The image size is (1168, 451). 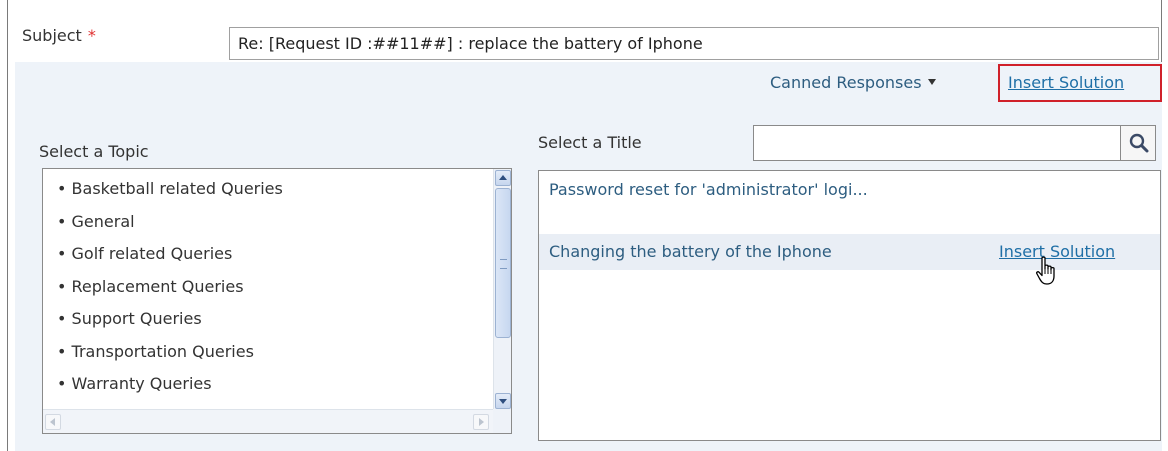 I want to click on topic-item: Support Queries, so click(x=284, y=319).